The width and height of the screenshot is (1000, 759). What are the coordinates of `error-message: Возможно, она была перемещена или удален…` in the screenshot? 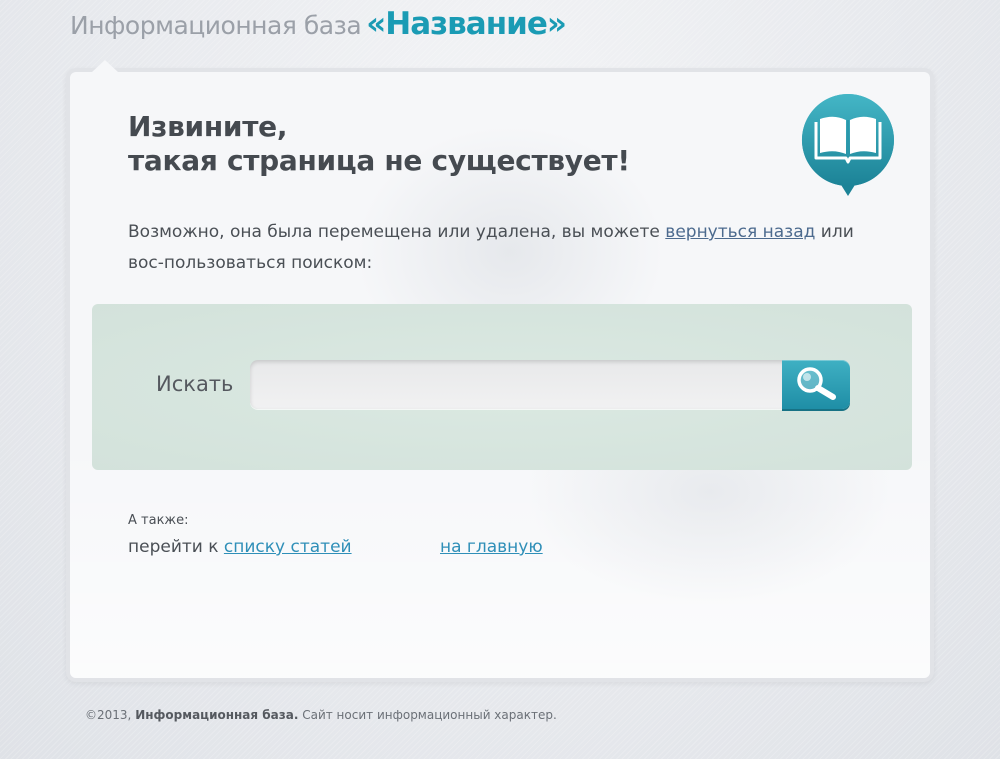 It's located at (508, 248).